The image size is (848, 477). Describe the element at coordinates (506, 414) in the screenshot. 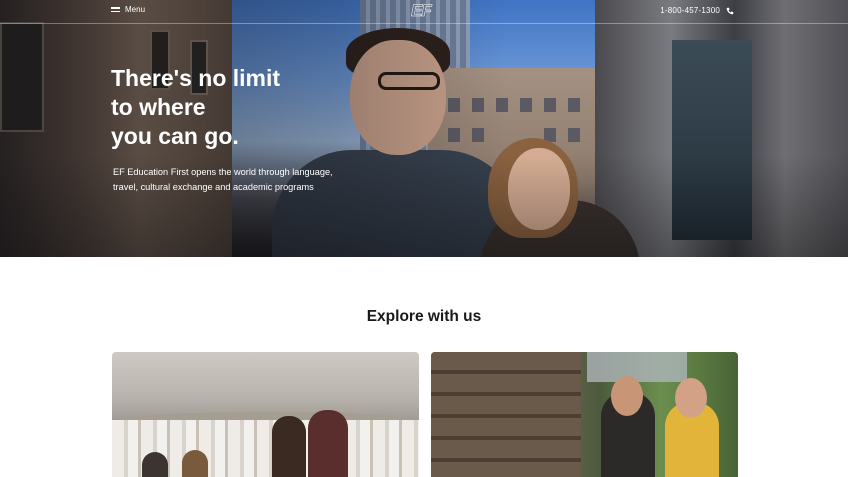

I see `card-paris-building` at that location.